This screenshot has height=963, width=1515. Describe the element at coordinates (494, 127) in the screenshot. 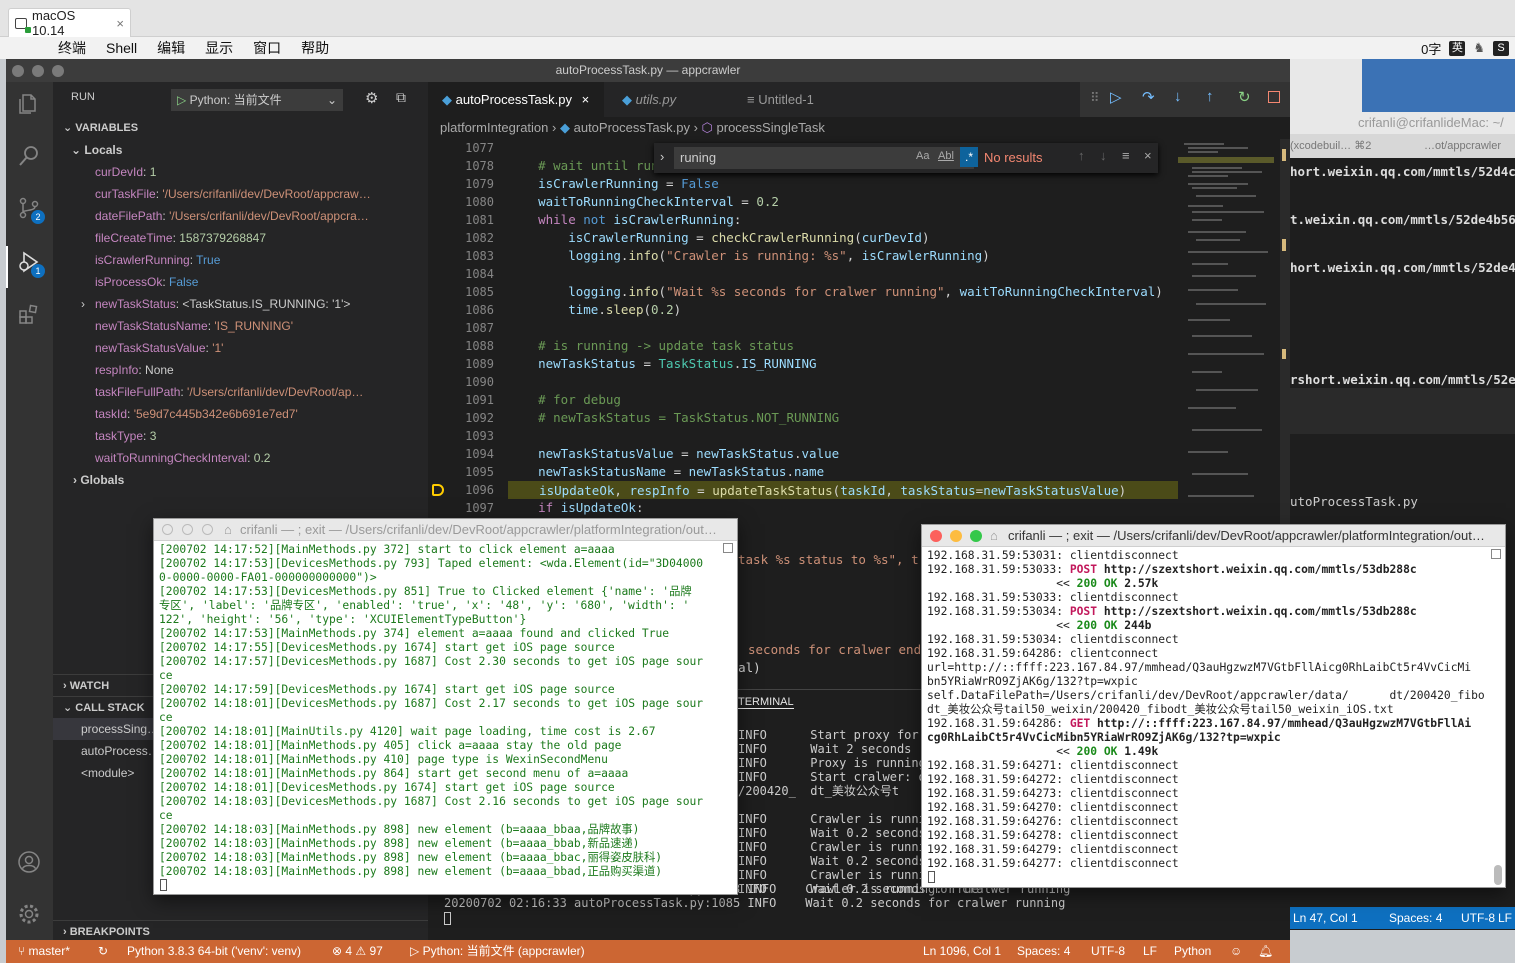

I see `breadcrumb-folder: platformIntegration` at that location.